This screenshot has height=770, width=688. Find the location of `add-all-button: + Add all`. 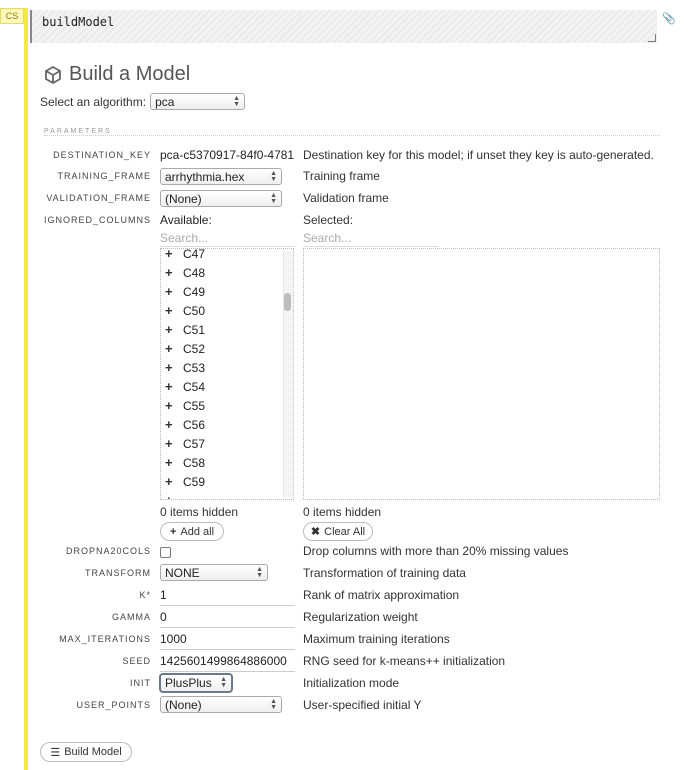

add-all-button: + Add all is located at coordinates (192, 531).